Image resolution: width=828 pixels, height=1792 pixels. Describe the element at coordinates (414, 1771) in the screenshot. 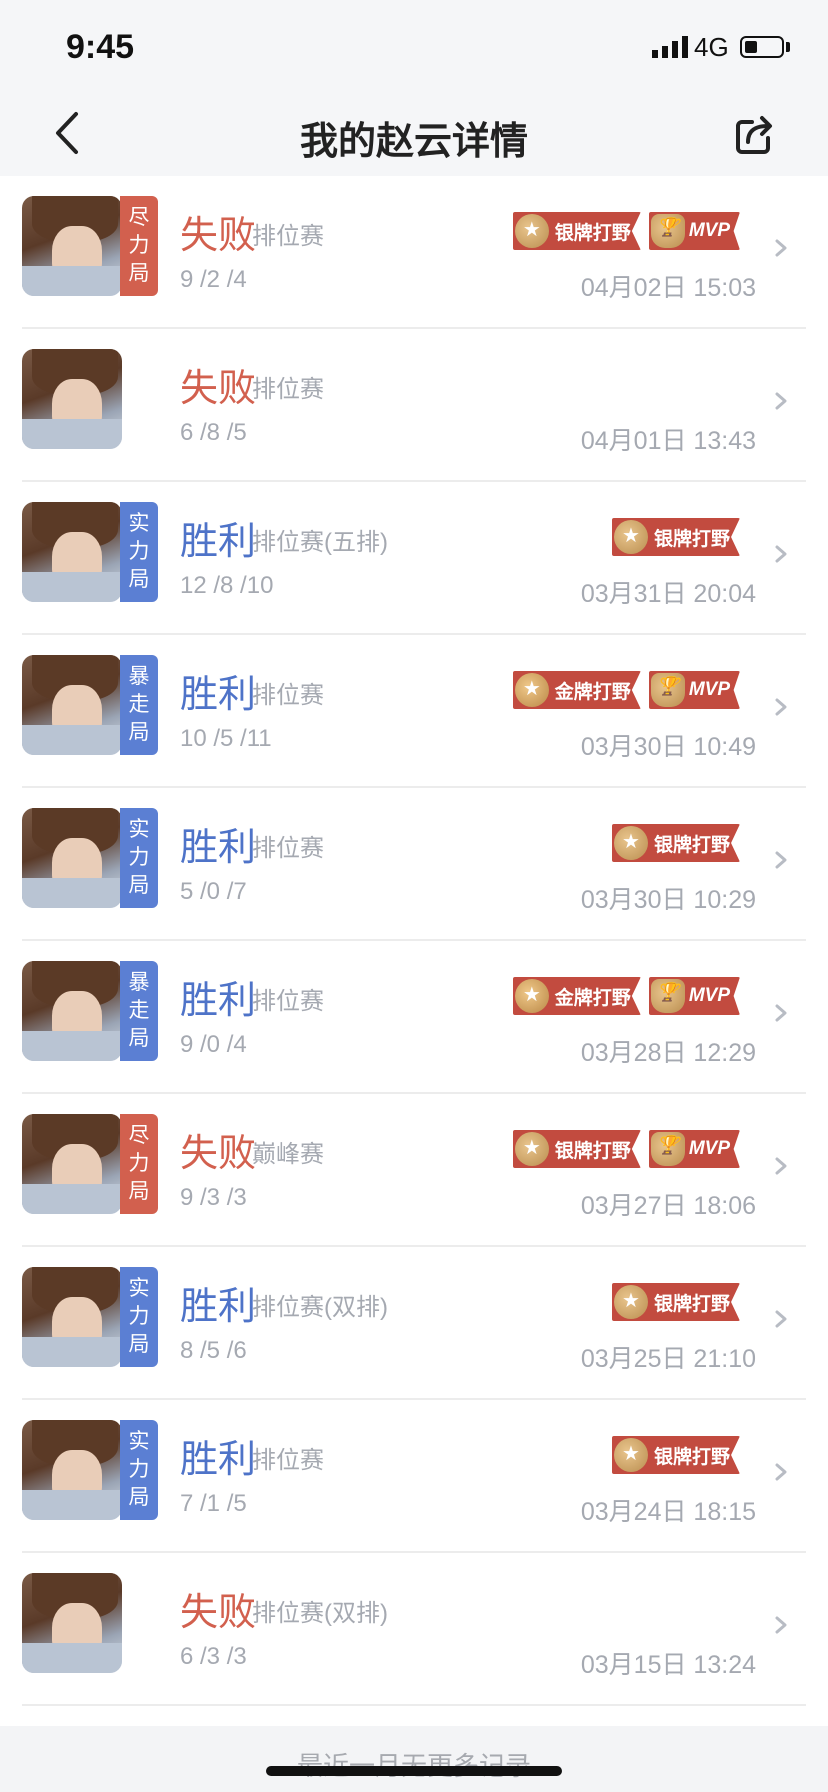

I see `home-indicator` at that location.